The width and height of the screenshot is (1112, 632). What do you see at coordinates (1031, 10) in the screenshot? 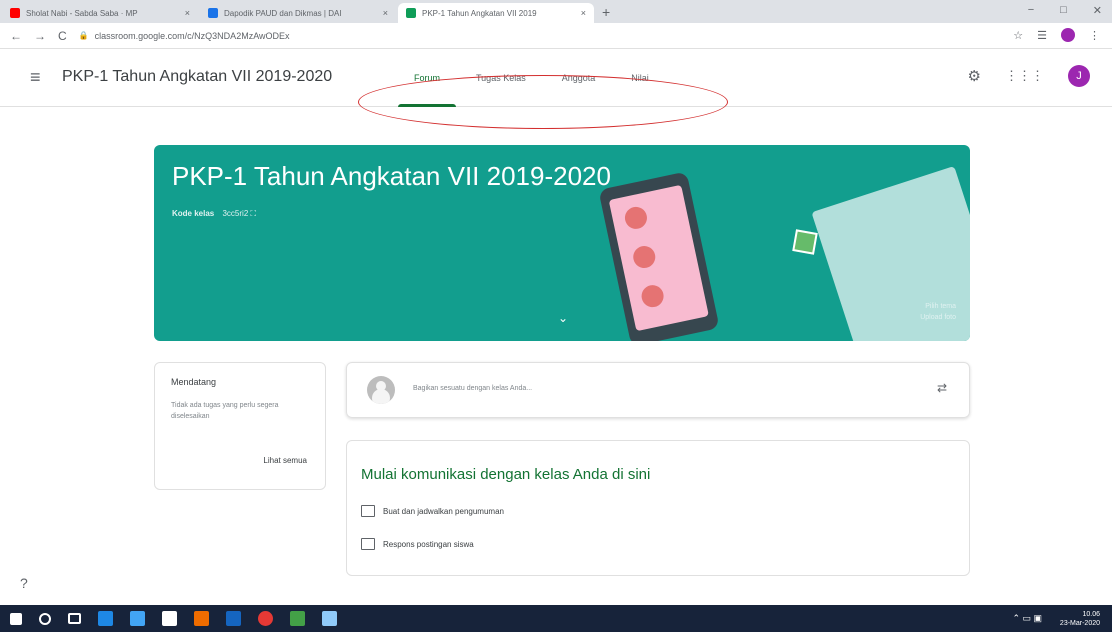
I see `minimize-icon: −` at bounding box center [1031, 10].